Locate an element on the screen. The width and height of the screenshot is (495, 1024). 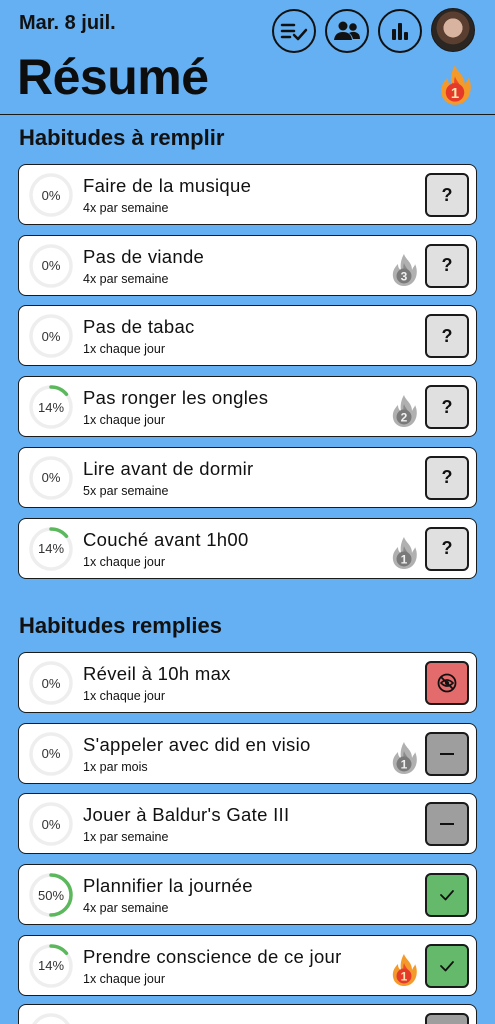
checklist-icon is located at coordinates (294, 32).